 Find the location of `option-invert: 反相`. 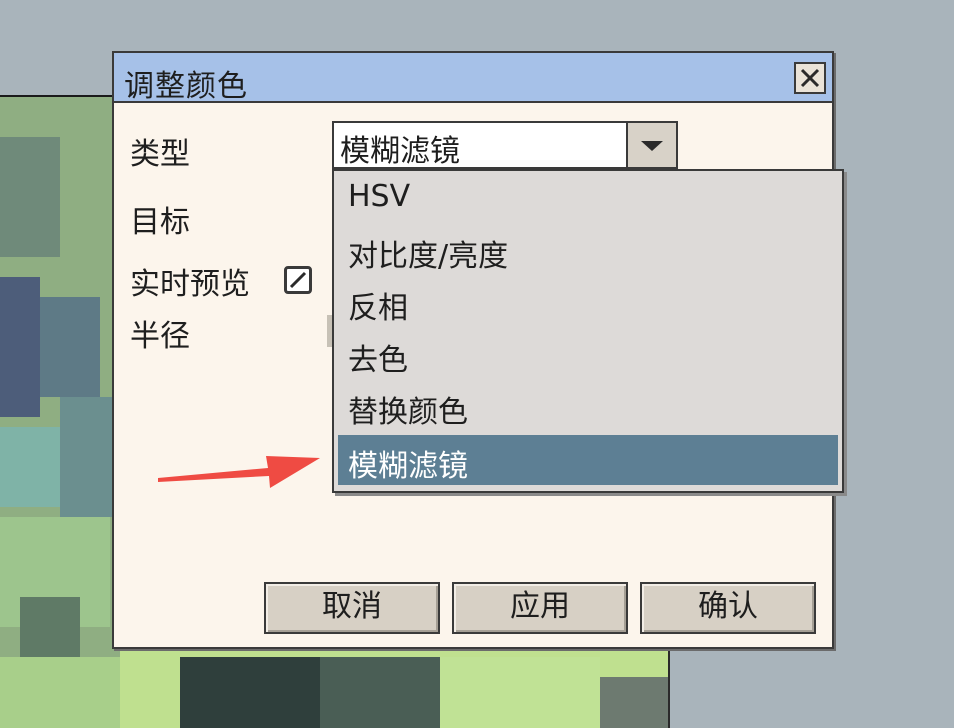

option-invert: 反相 is located at coordinates (588, 302).